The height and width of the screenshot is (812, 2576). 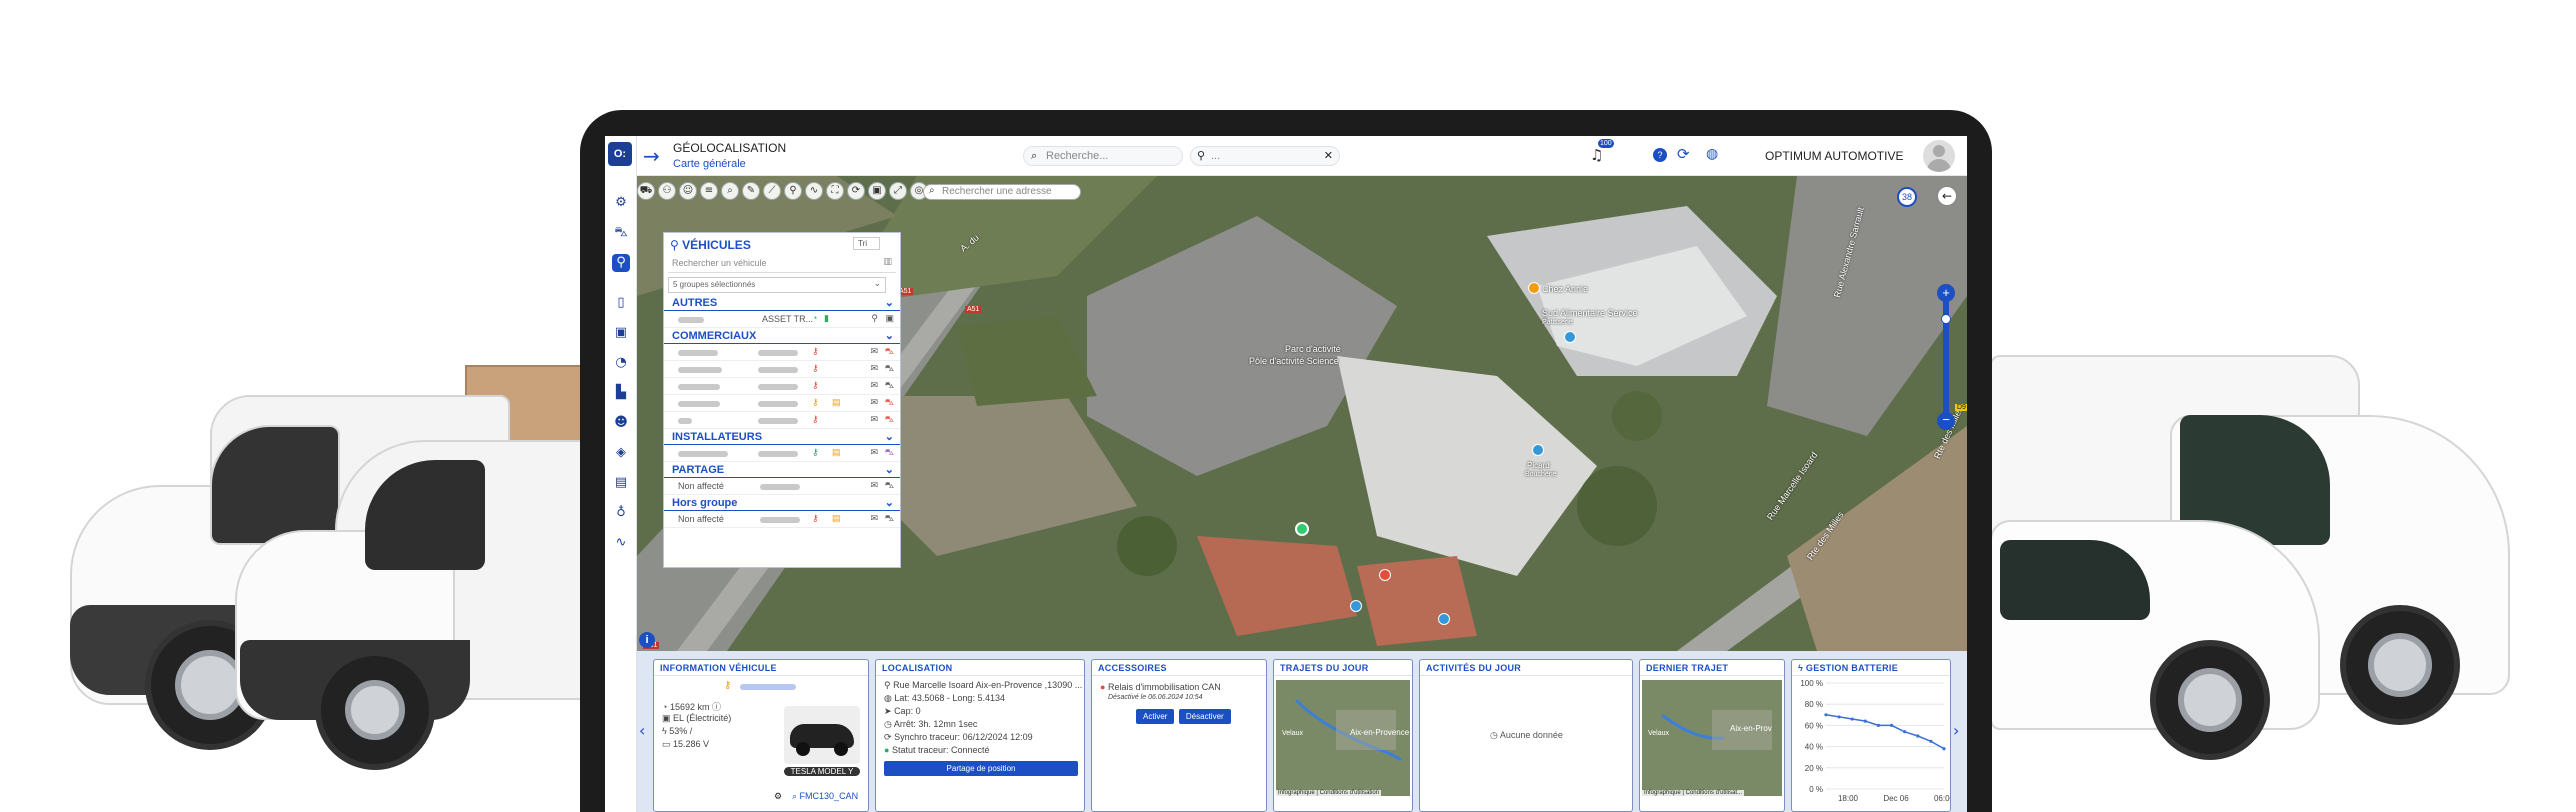 What do you see at coordinates (621, 303) in the screenshot?
I see `phone-icon: ▯` at bounding box center [621, 303].